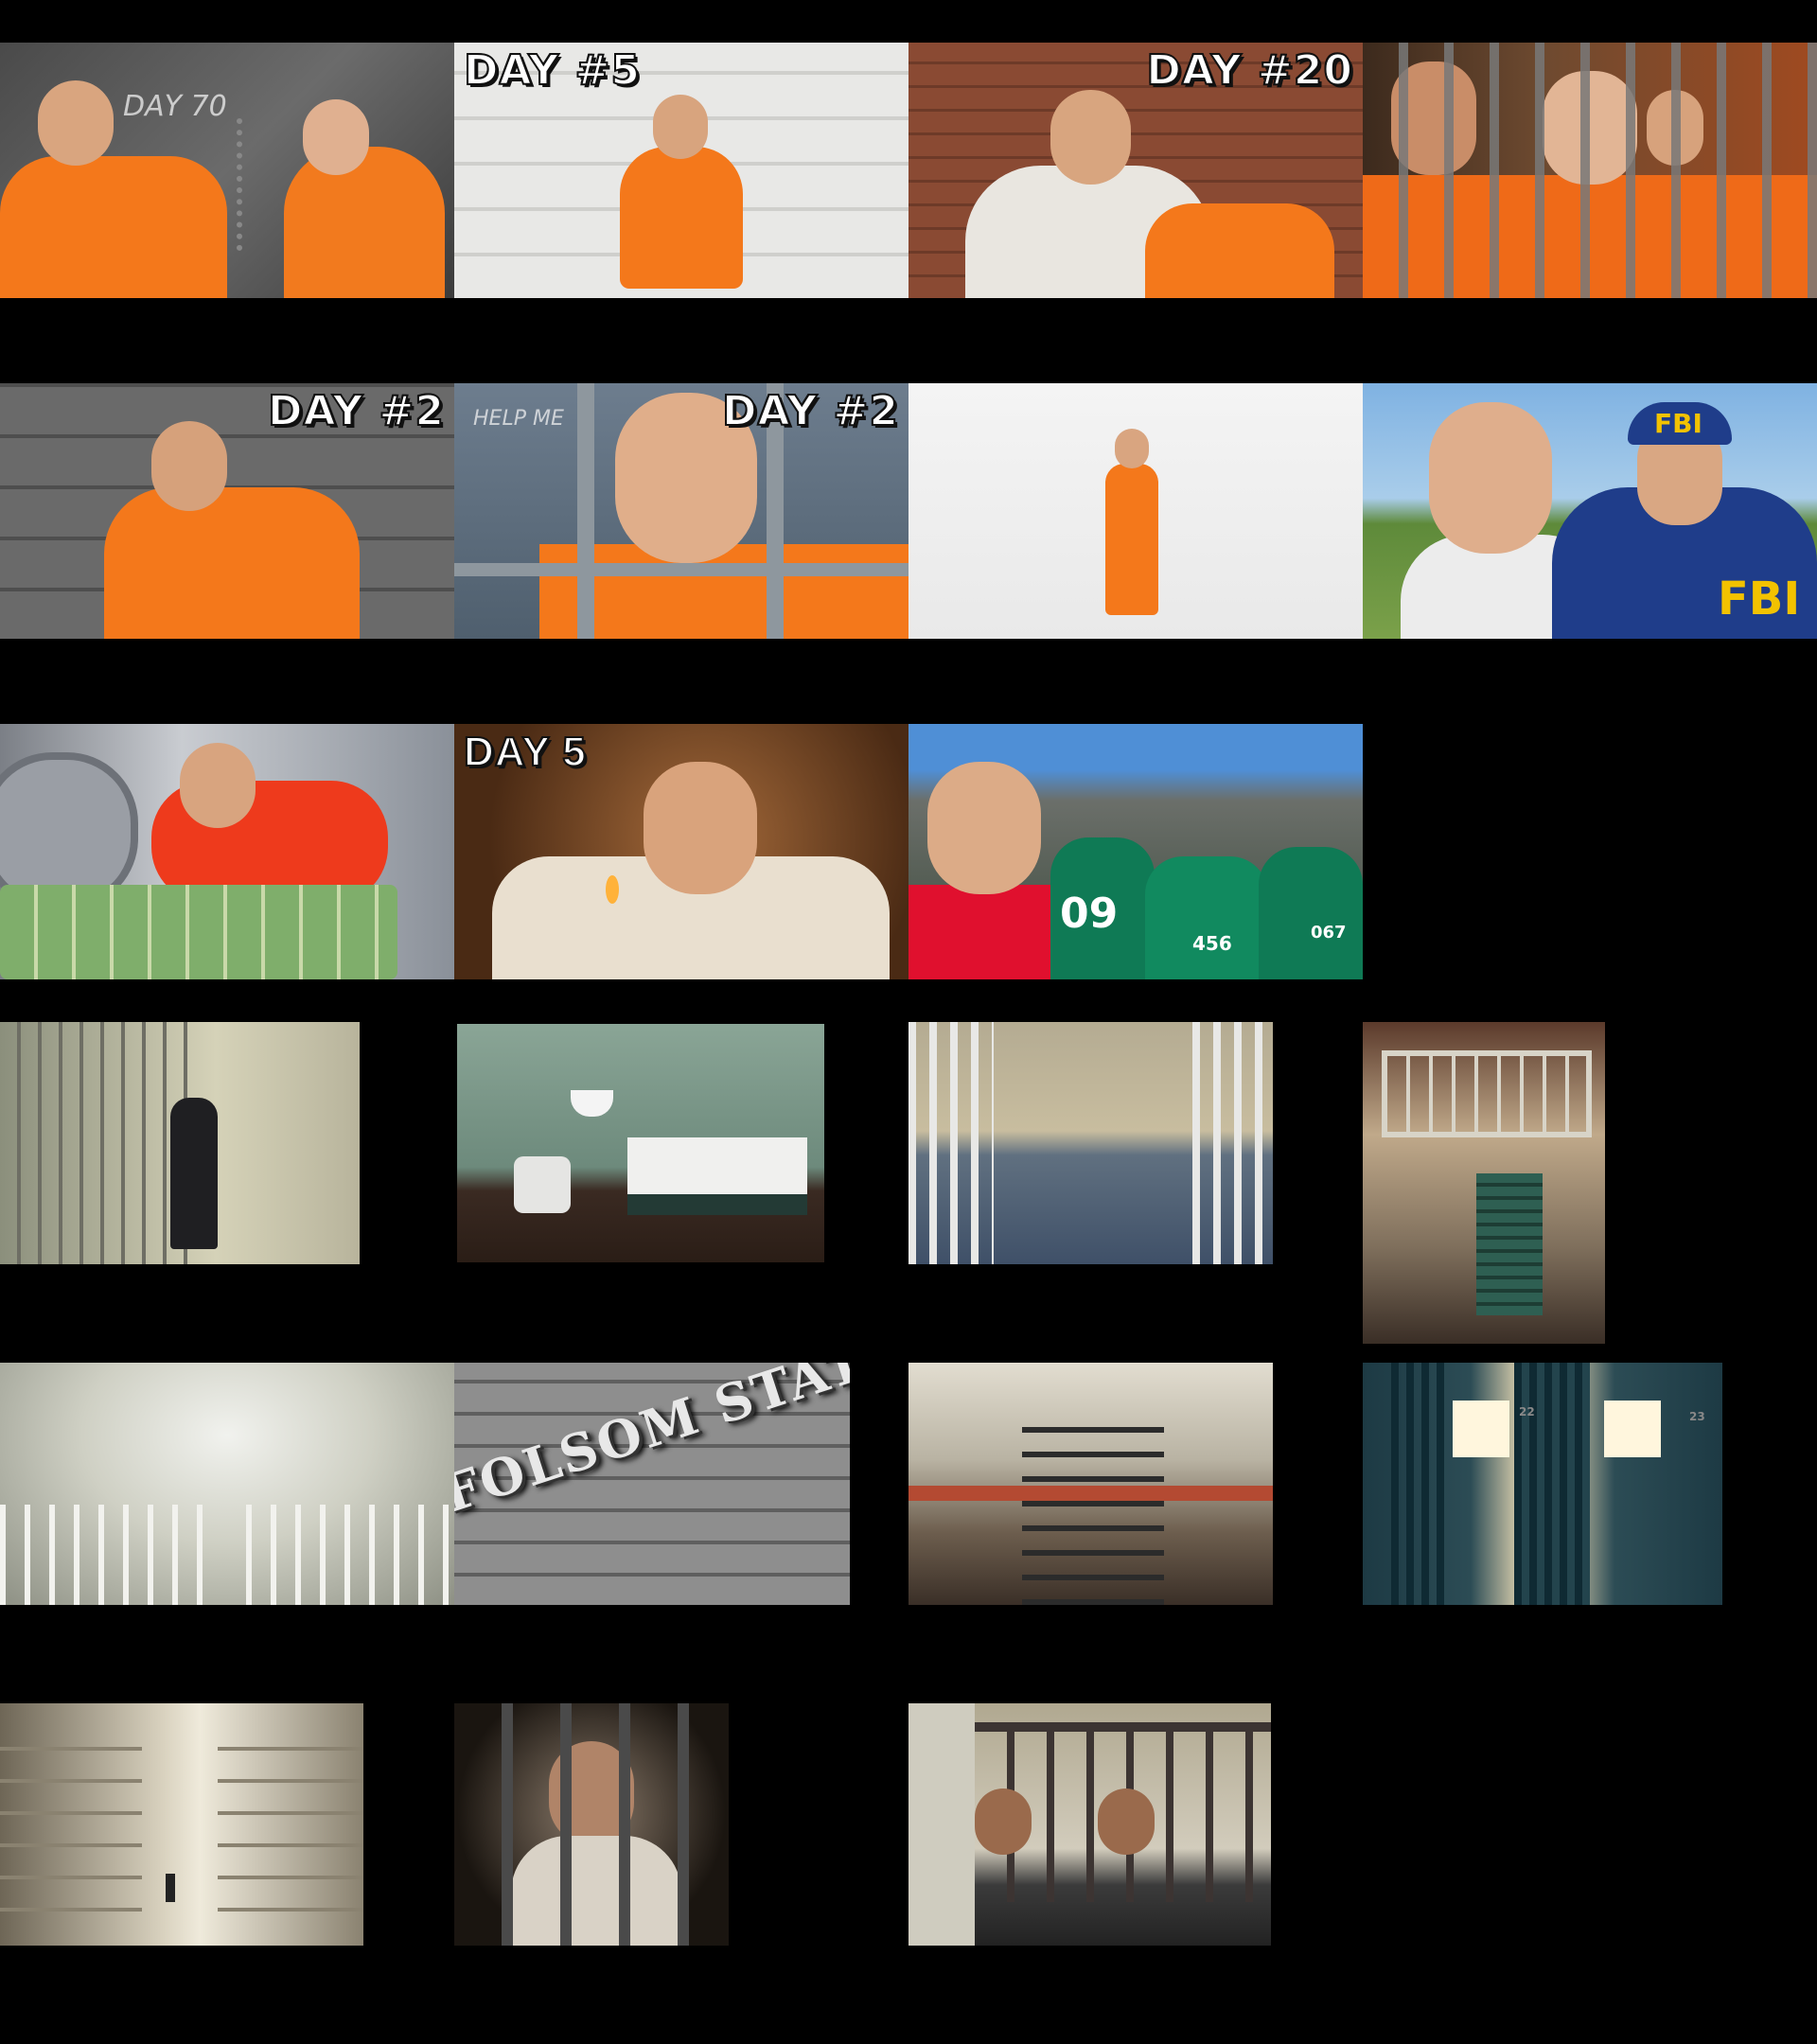 This screenshot has width=1817, height=2044. Describe the element at coordinates (350, 1555) in the screenshot. I see `gallery-rail-right` at that location.